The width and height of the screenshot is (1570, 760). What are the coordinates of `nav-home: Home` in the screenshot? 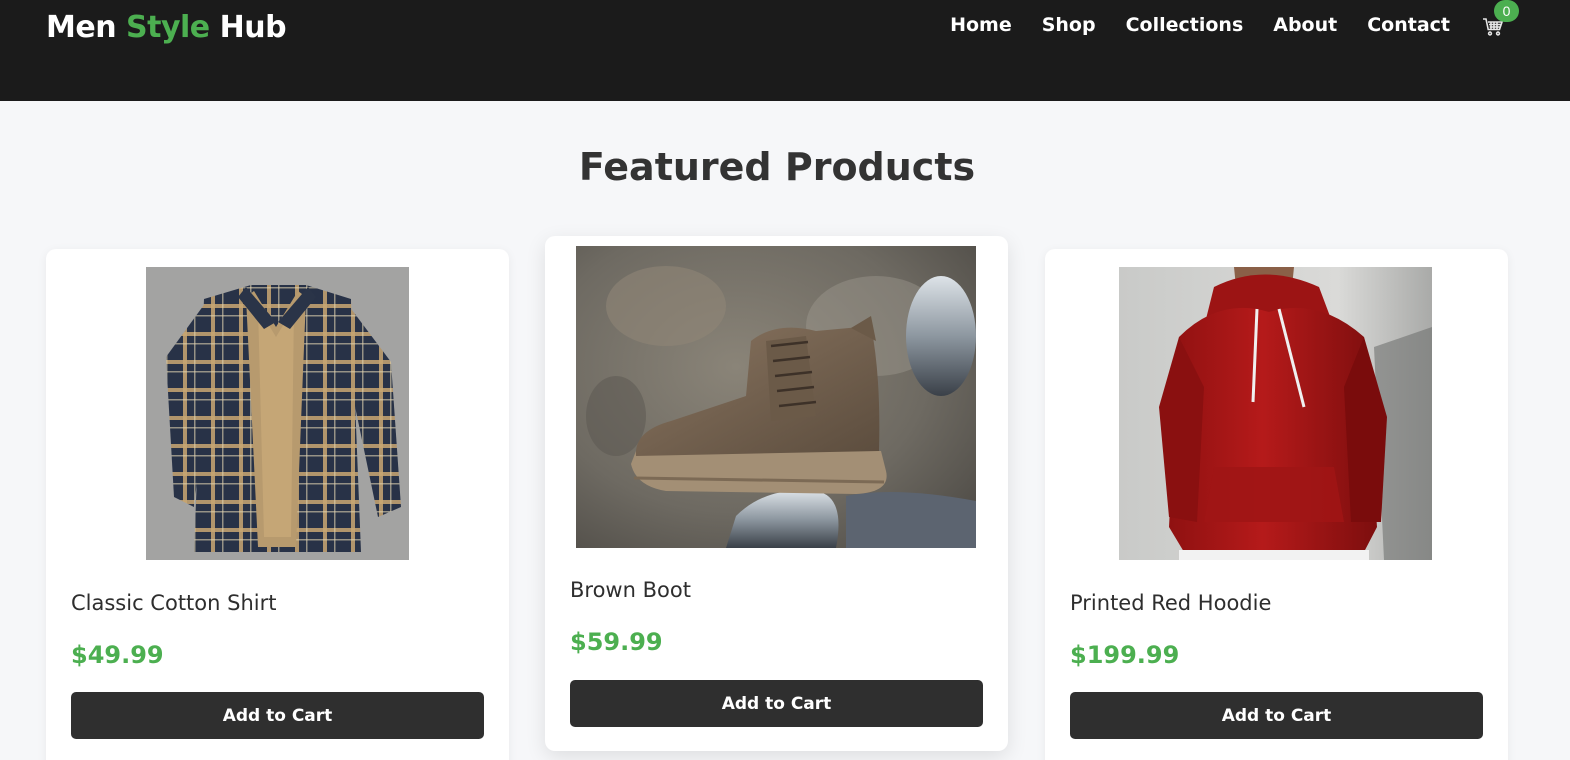 It's located at (981, 25).